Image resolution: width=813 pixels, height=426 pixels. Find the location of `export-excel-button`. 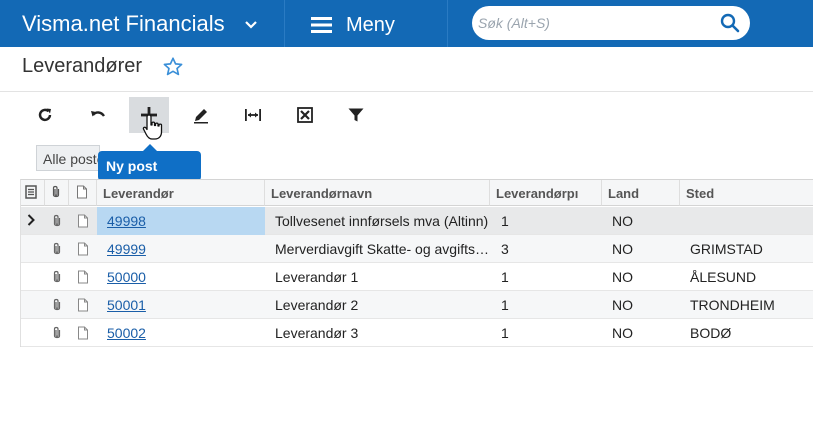

export-excel-button is located at coordinates (305, 115).